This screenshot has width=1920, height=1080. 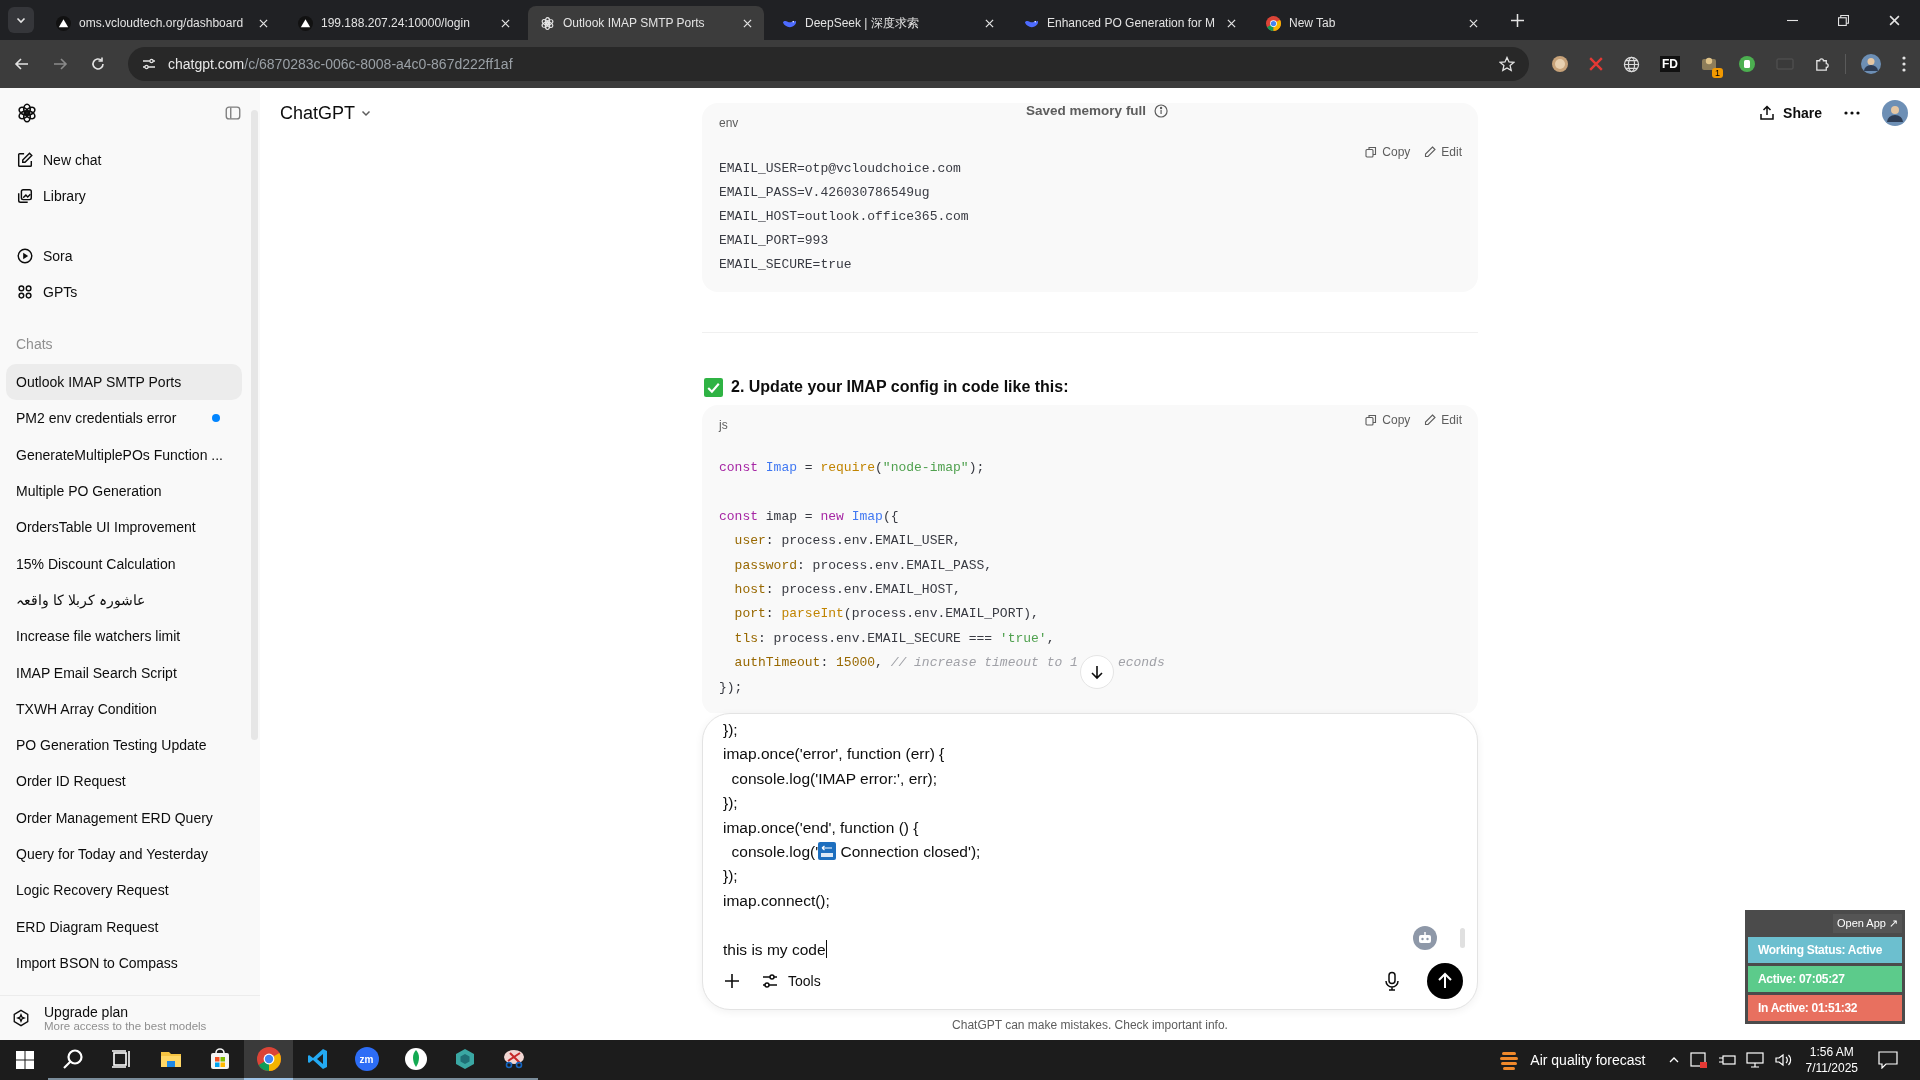 I want to click on message-field: }); imap.once('error', function (err) { console.log('IMAP error:', err); }); imap.once('end', function () { console.log(' Connection closed'); }); imap.connect(); this is my code, so click(x=852, y=840).